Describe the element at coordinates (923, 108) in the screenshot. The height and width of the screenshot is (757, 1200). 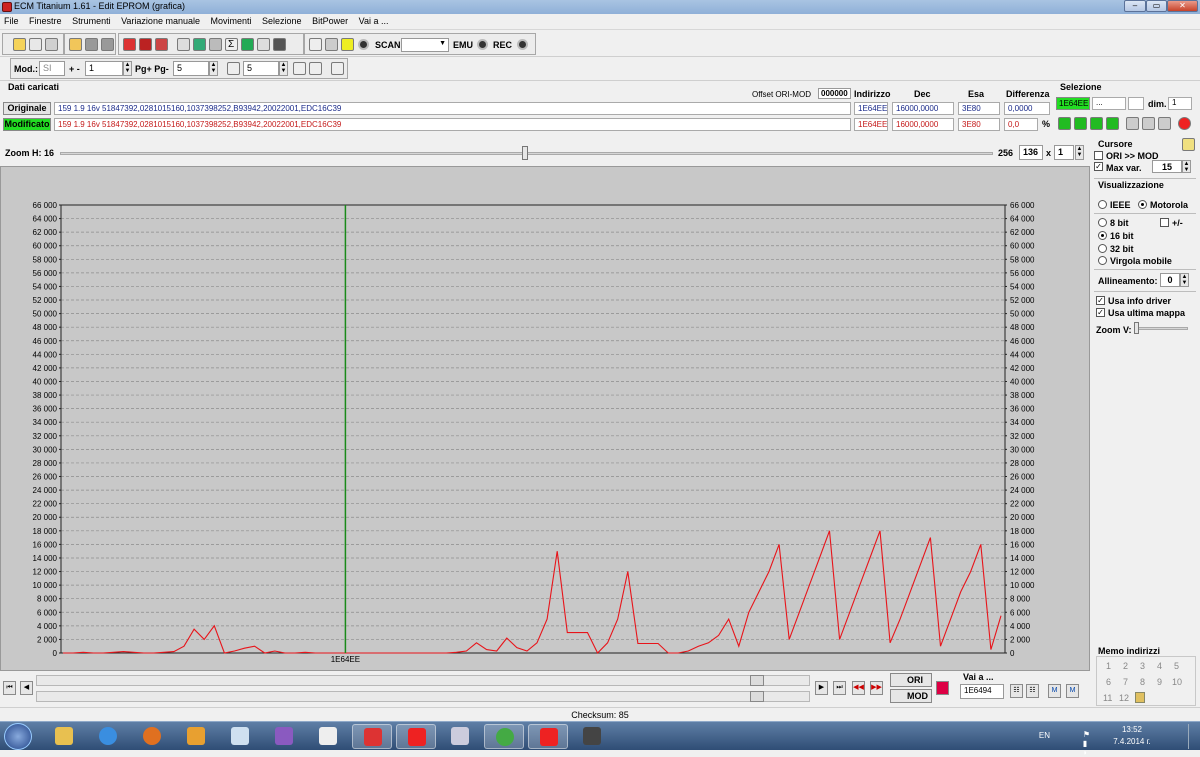
I see `originale-dec: 16000,0000` at that location.